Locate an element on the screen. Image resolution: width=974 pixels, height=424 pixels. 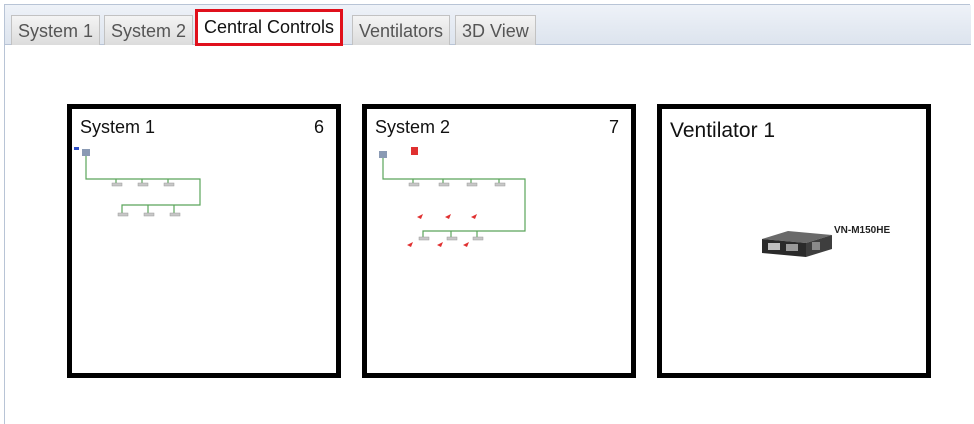
tab-ventilators: Ventilators is located at coordinates (401, 30).